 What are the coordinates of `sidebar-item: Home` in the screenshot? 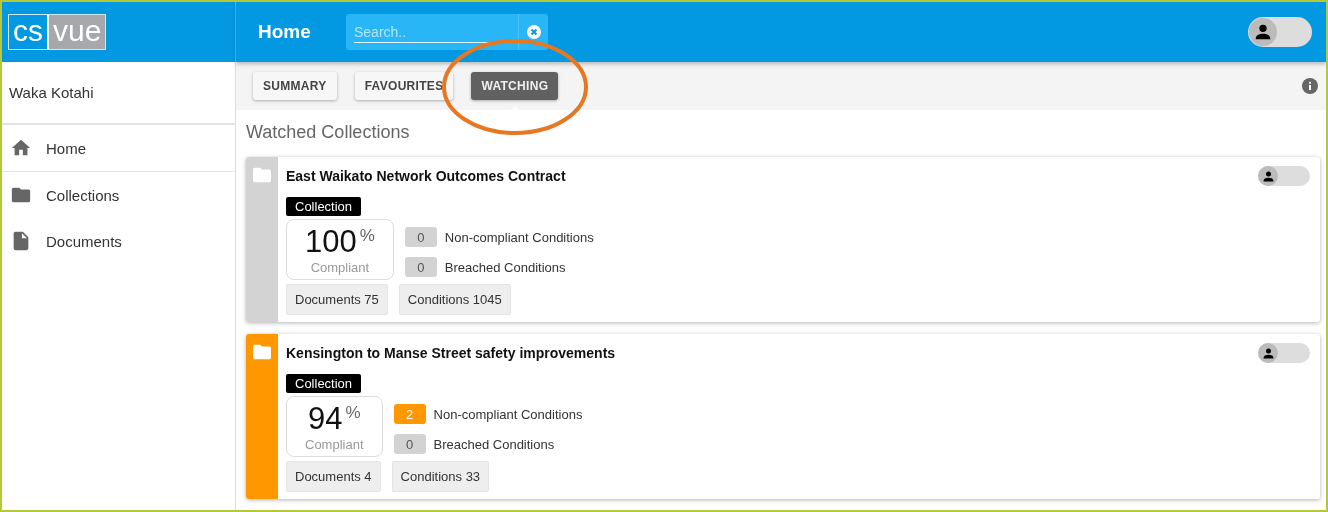 It's located at (118, 148).